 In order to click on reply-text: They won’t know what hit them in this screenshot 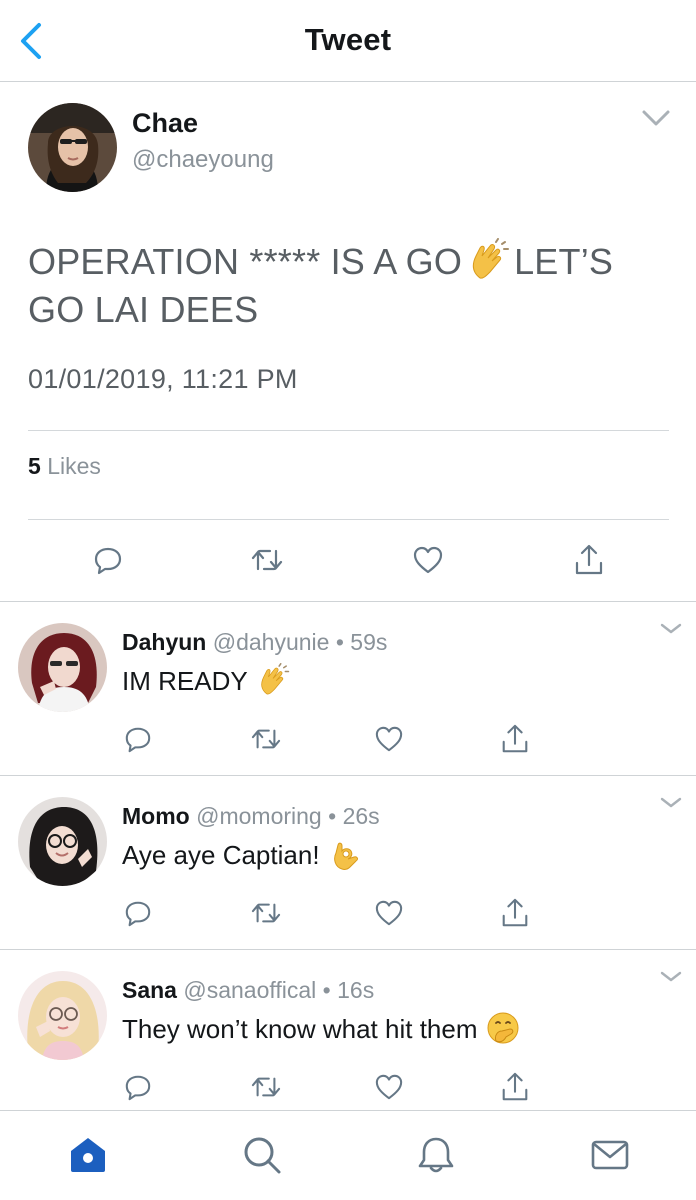, I will do `click(321, 1028)`.